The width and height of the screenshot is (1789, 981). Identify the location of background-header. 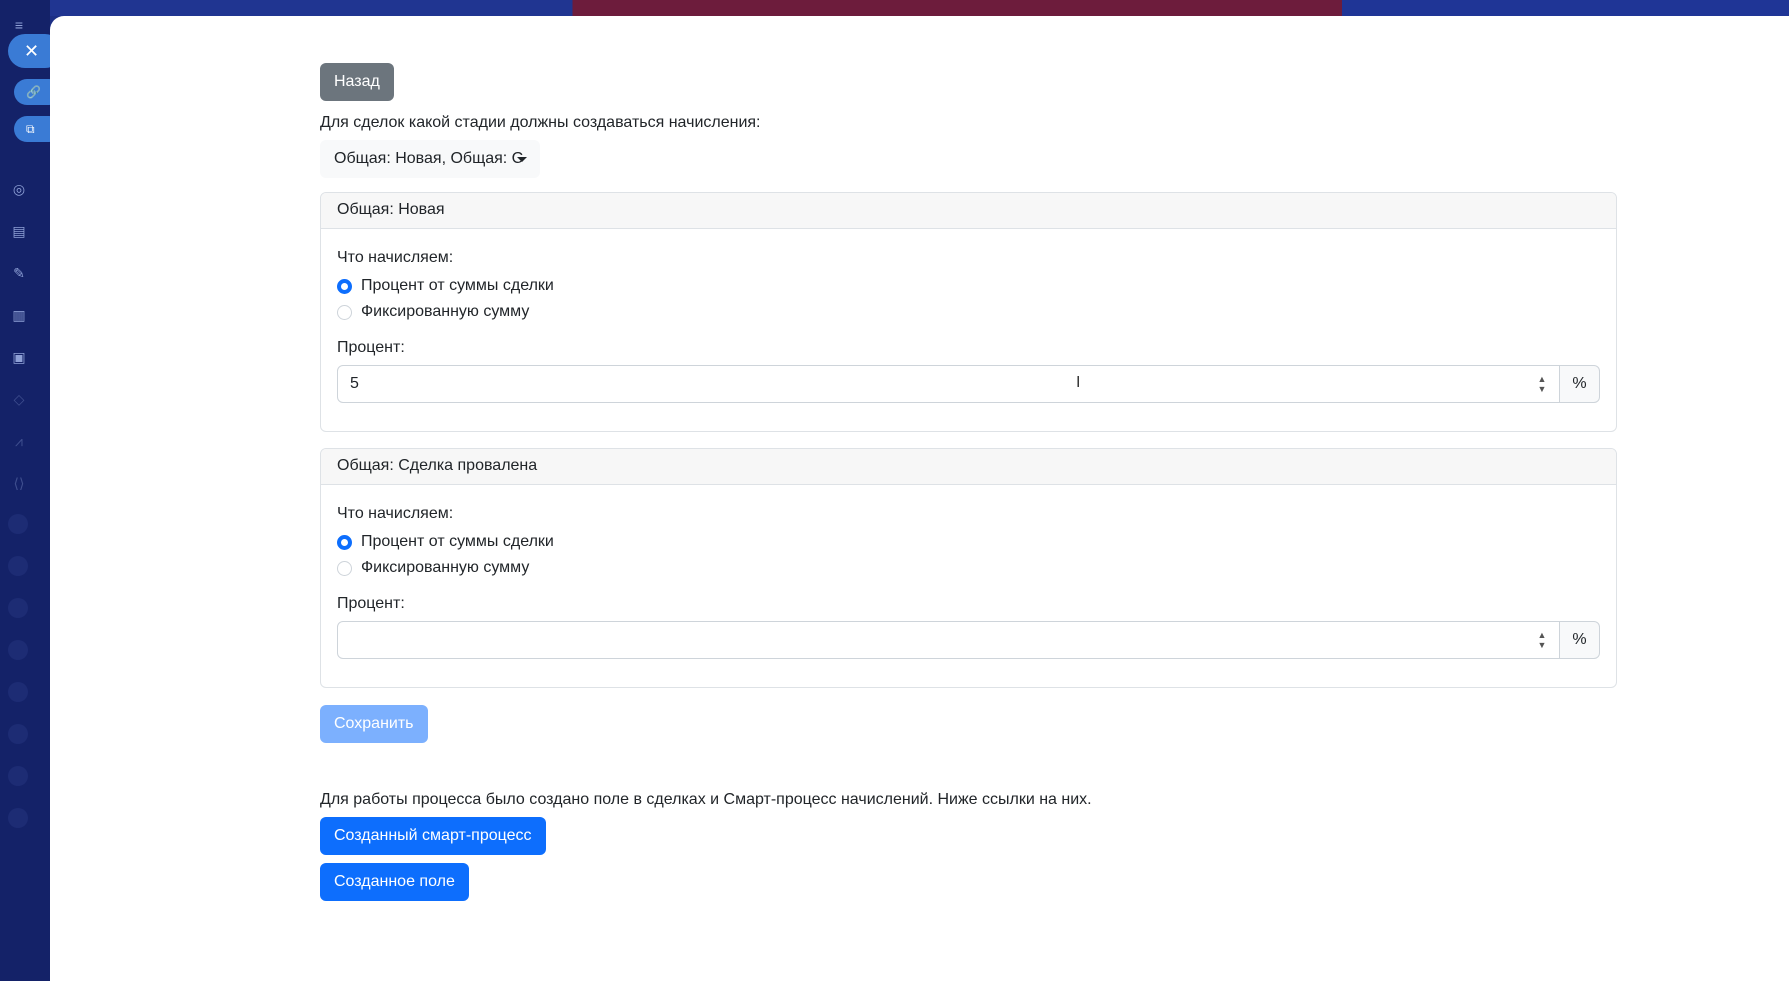
(894, 8).